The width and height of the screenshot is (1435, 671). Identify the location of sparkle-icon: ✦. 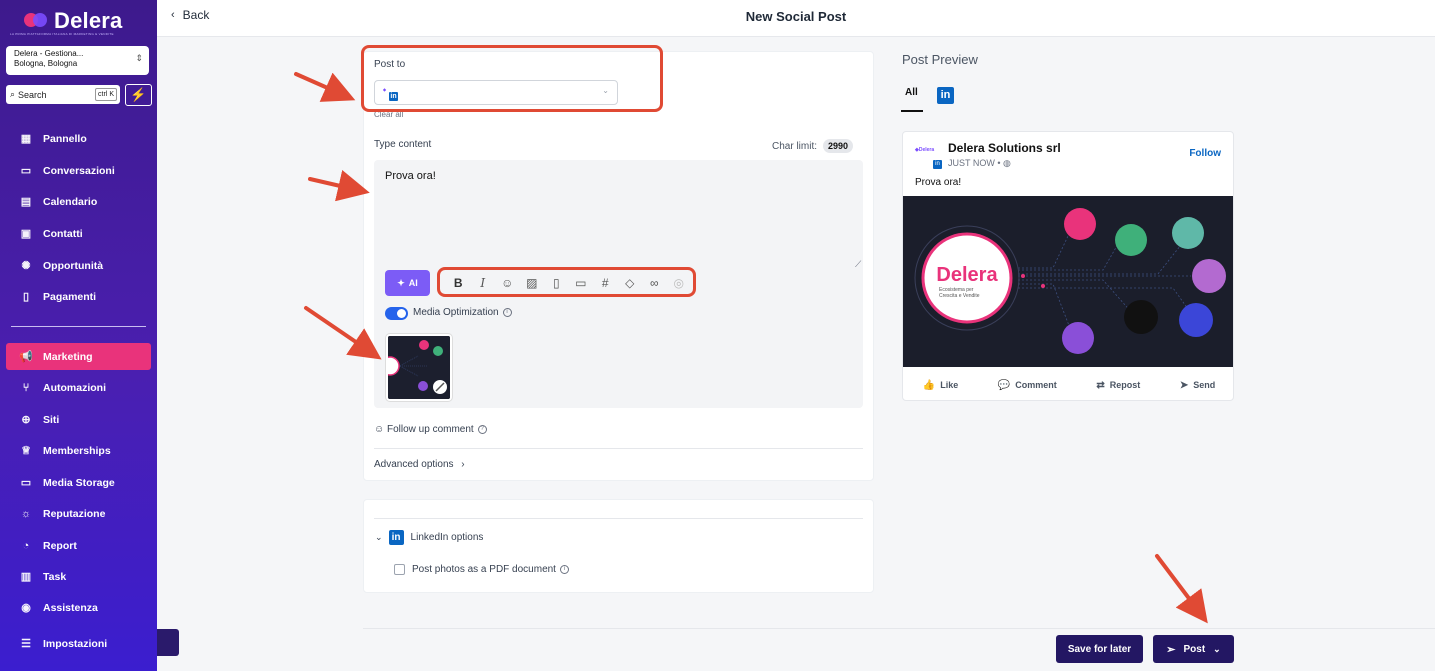
(401, 282).